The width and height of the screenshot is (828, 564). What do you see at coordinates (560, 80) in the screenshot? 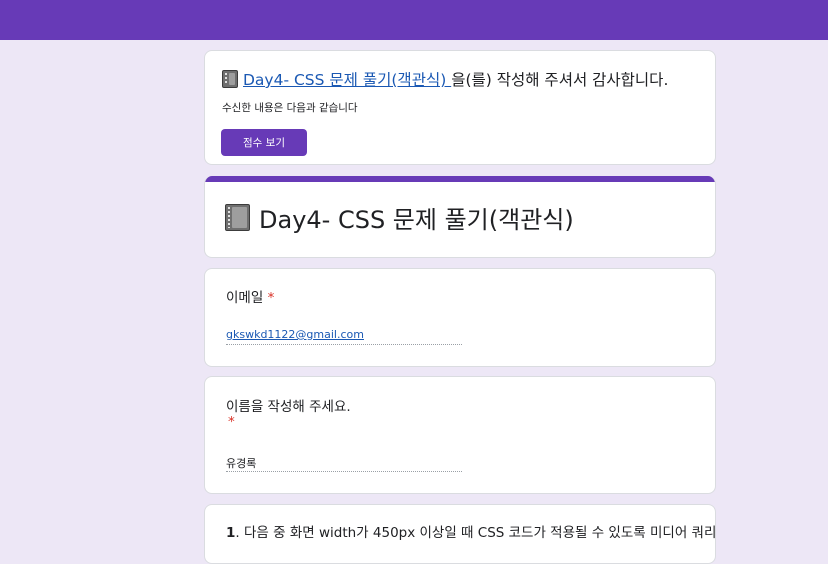
I see `thanks-text: 을(를) 작성해 주셔서 감사합니다.` at bounding box center [560, 80].